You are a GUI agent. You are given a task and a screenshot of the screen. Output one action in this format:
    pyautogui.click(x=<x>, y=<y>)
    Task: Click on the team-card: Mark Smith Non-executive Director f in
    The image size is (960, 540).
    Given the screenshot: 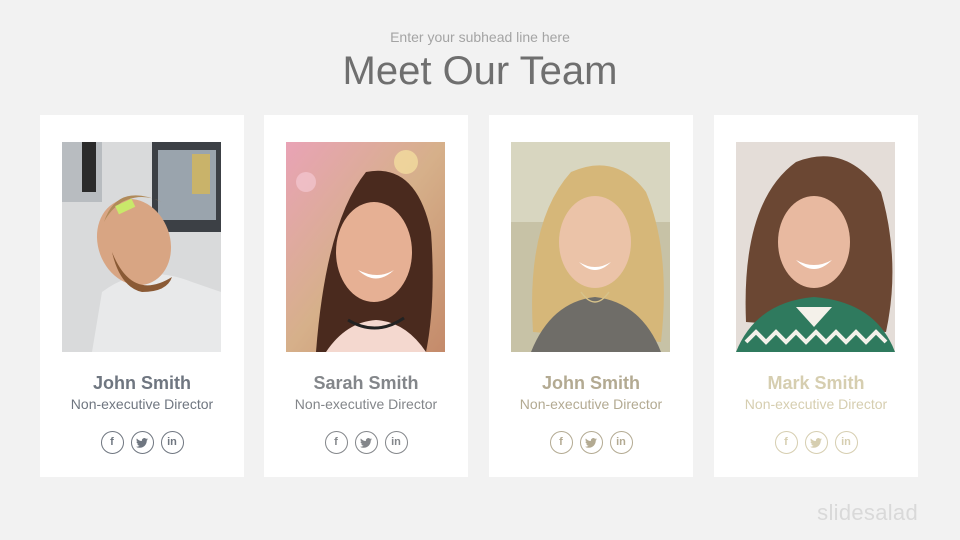 What is the action you would take?
    pyautogui.click(x=816, y=296)
    